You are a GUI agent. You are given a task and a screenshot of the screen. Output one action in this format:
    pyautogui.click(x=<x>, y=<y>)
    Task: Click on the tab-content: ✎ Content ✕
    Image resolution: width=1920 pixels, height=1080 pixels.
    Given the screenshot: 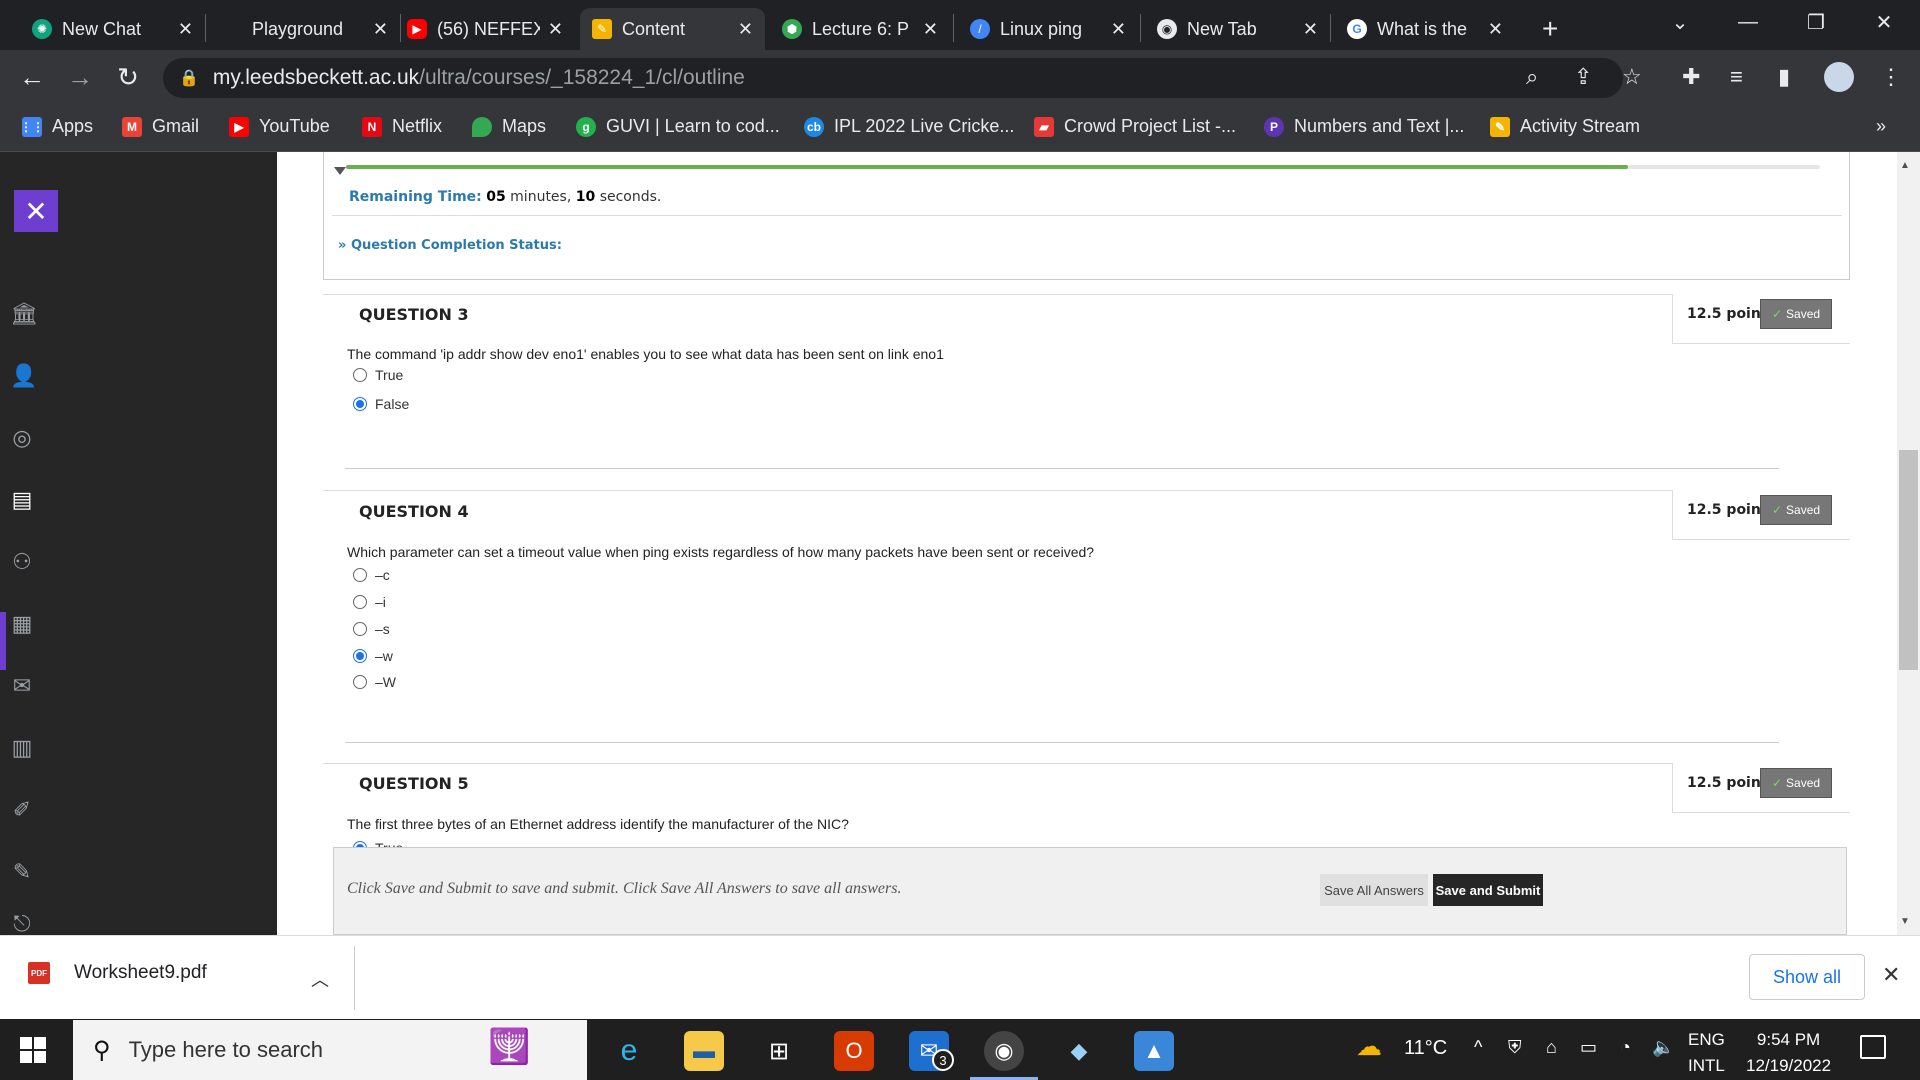 What is the action you would take?
    pyautogui.click(x=672, y=29)
    